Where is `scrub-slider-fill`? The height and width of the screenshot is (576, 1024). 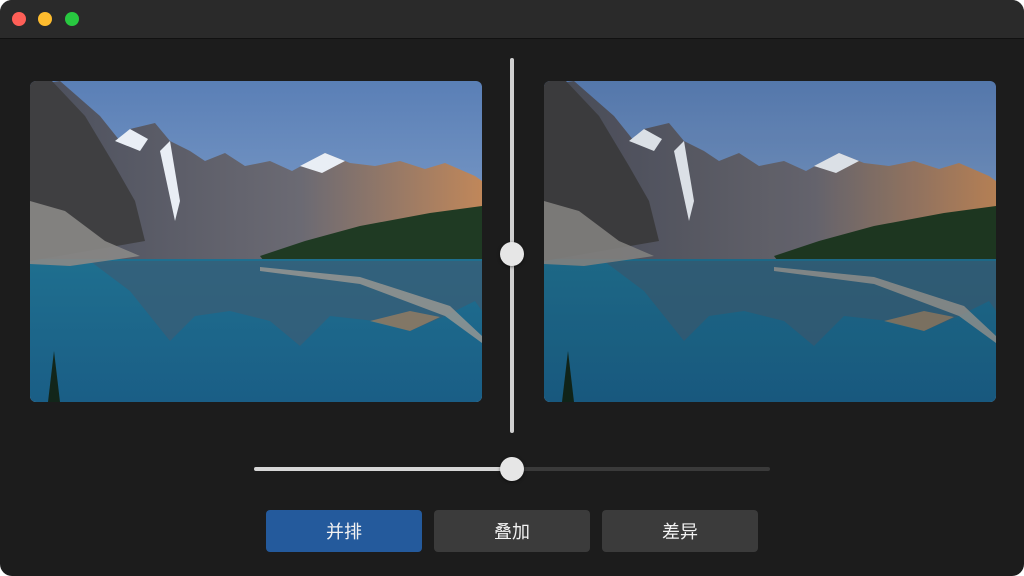 scrub-slider-fill is located at coordinates (383, 469).